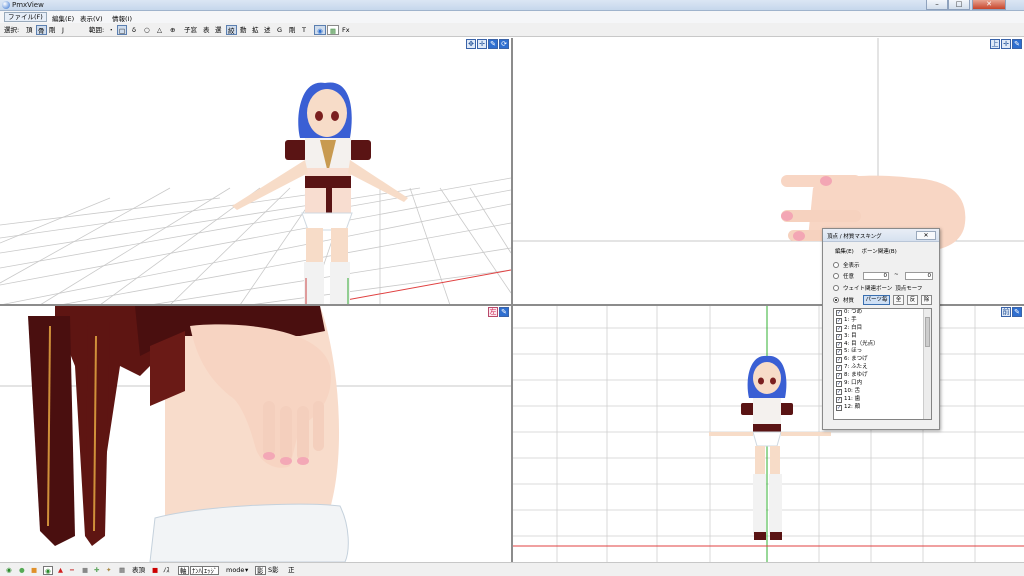 The width and height of the screenshot is (1024, 576). What do you see at coordinates (1006, 312) in the screenshot?
I see `front-icon: 前` at bounding box center [1006, 312].